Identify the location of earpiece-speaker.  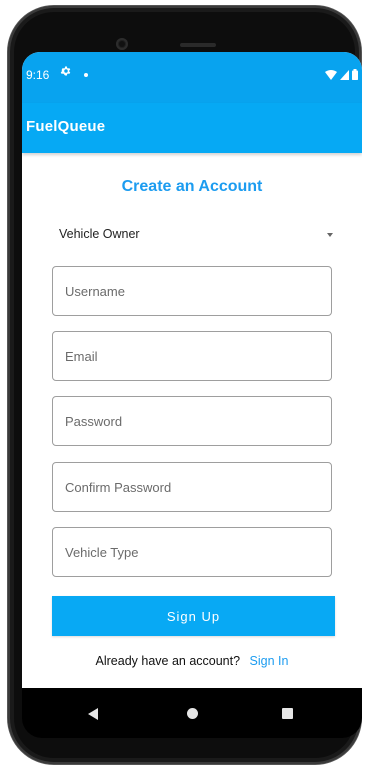
(198, 45).